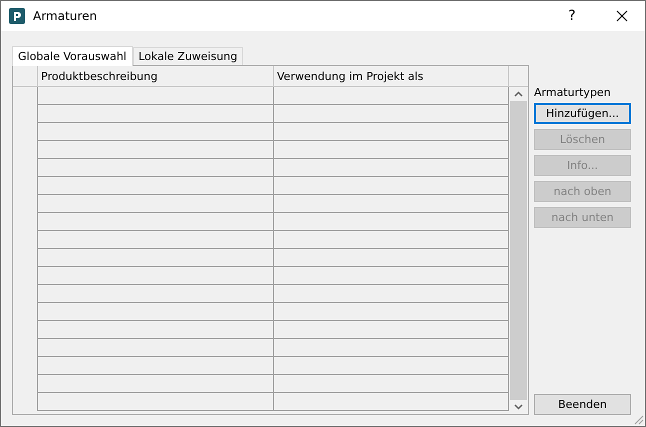  I want to click on close-icon, so click(622, 16).